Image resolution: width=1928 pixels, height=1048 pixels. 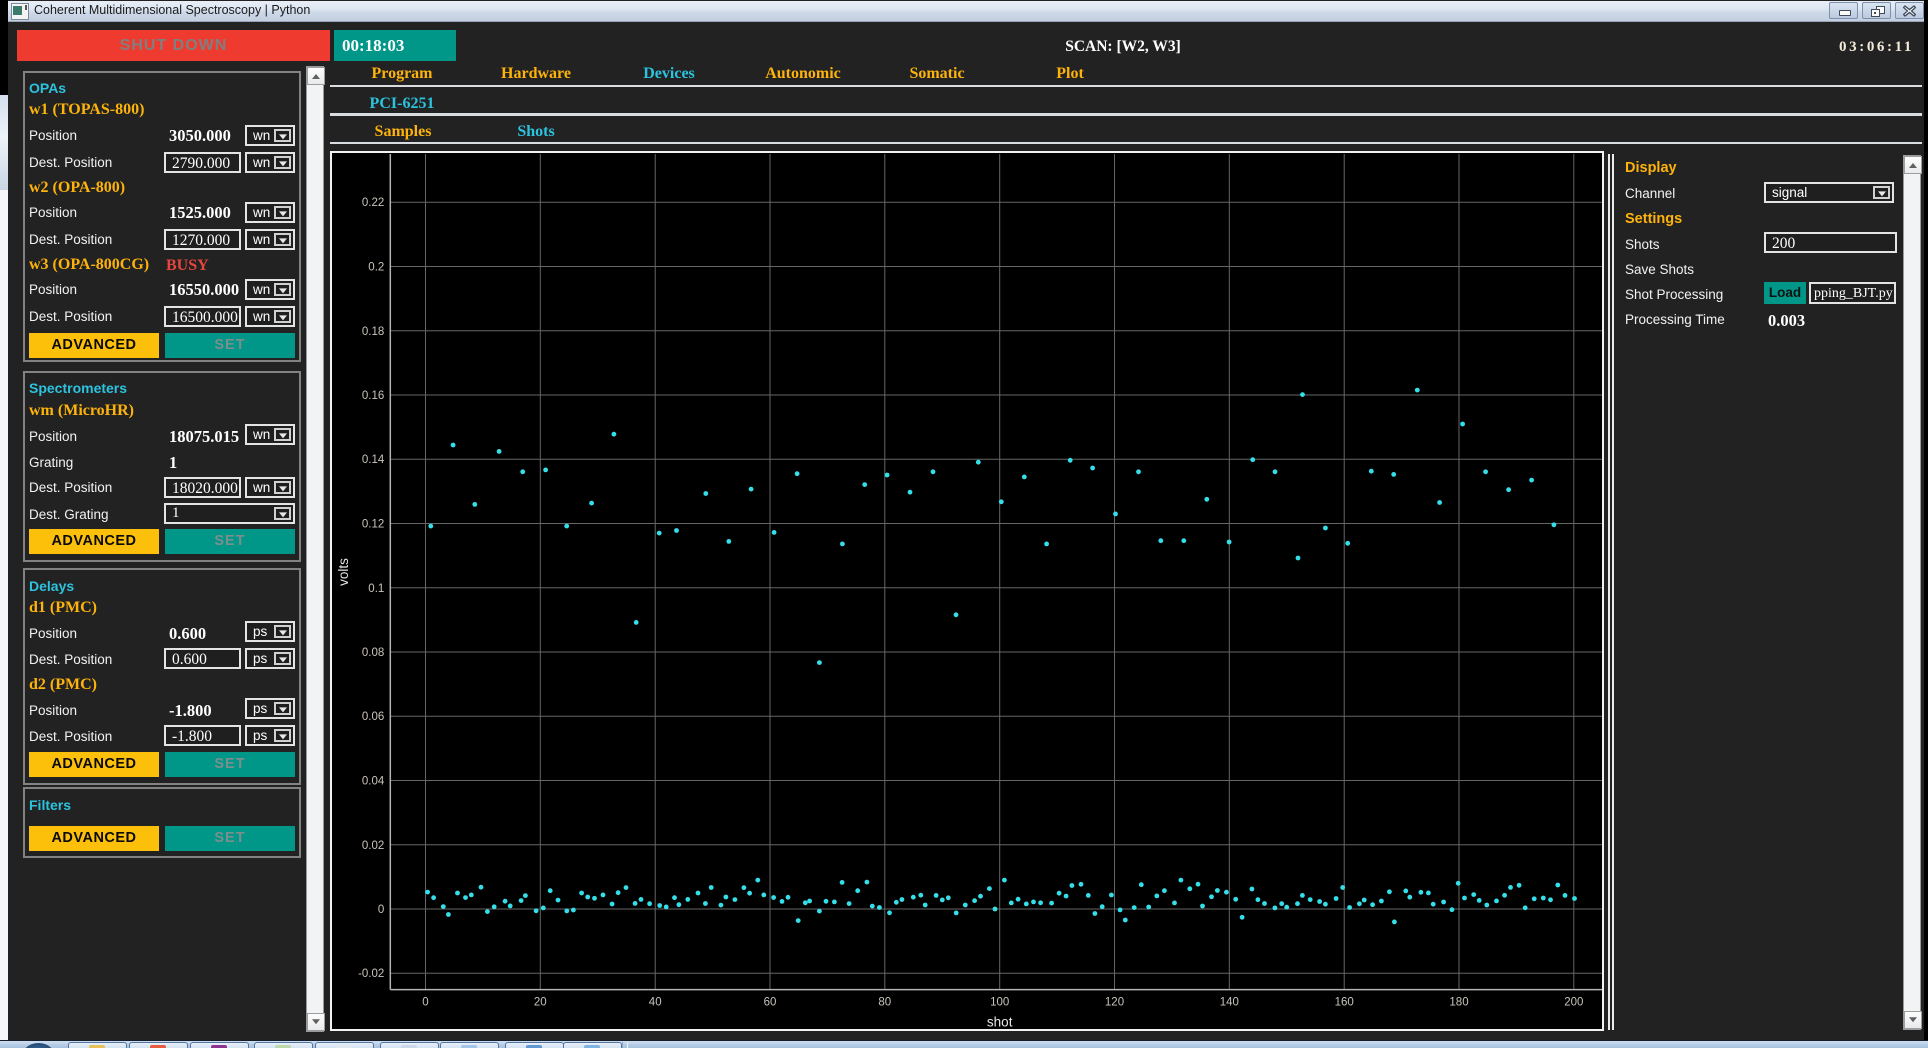 I want to click on svg-text: 120, so click(x=1114, y=1003).